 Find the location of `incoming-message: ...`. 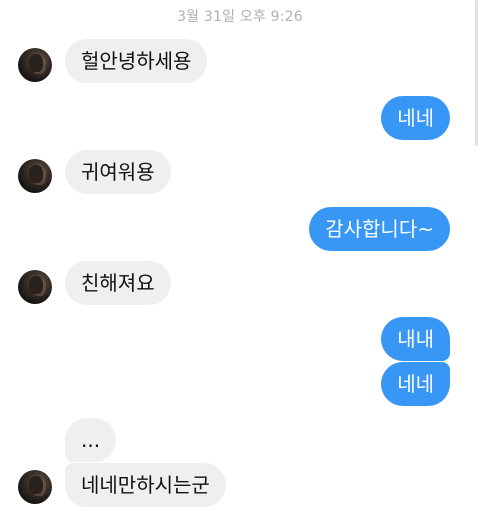

incoming-message: ... is located at coordinates (91, 440).